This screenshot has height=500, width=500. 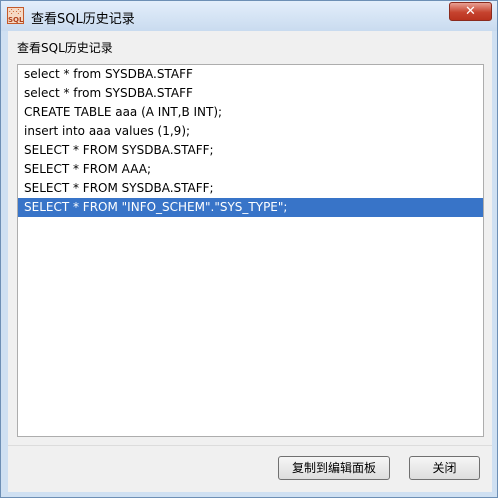 What do you see at coordinates (444, 468) in the screenshot?
I see `close-button: 关闭` at bounding box center [444, 468].